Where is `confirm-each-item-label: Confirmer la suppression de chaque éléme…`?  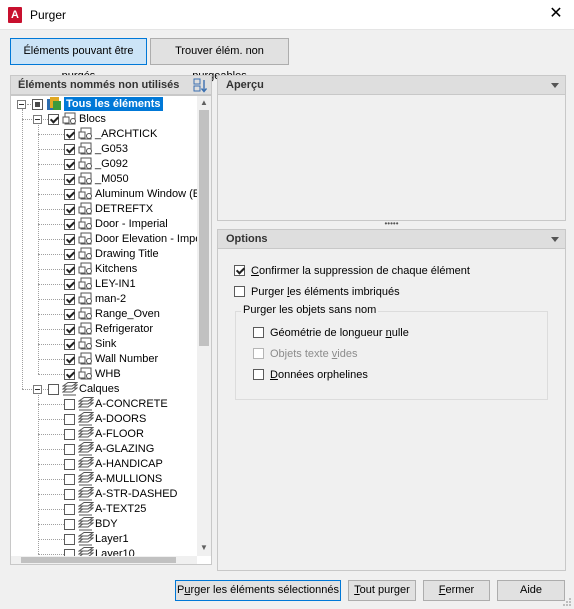
confirm-each-item-label: Confirmer la suppression de chaque éléme… is located at coordinates (360, 271).